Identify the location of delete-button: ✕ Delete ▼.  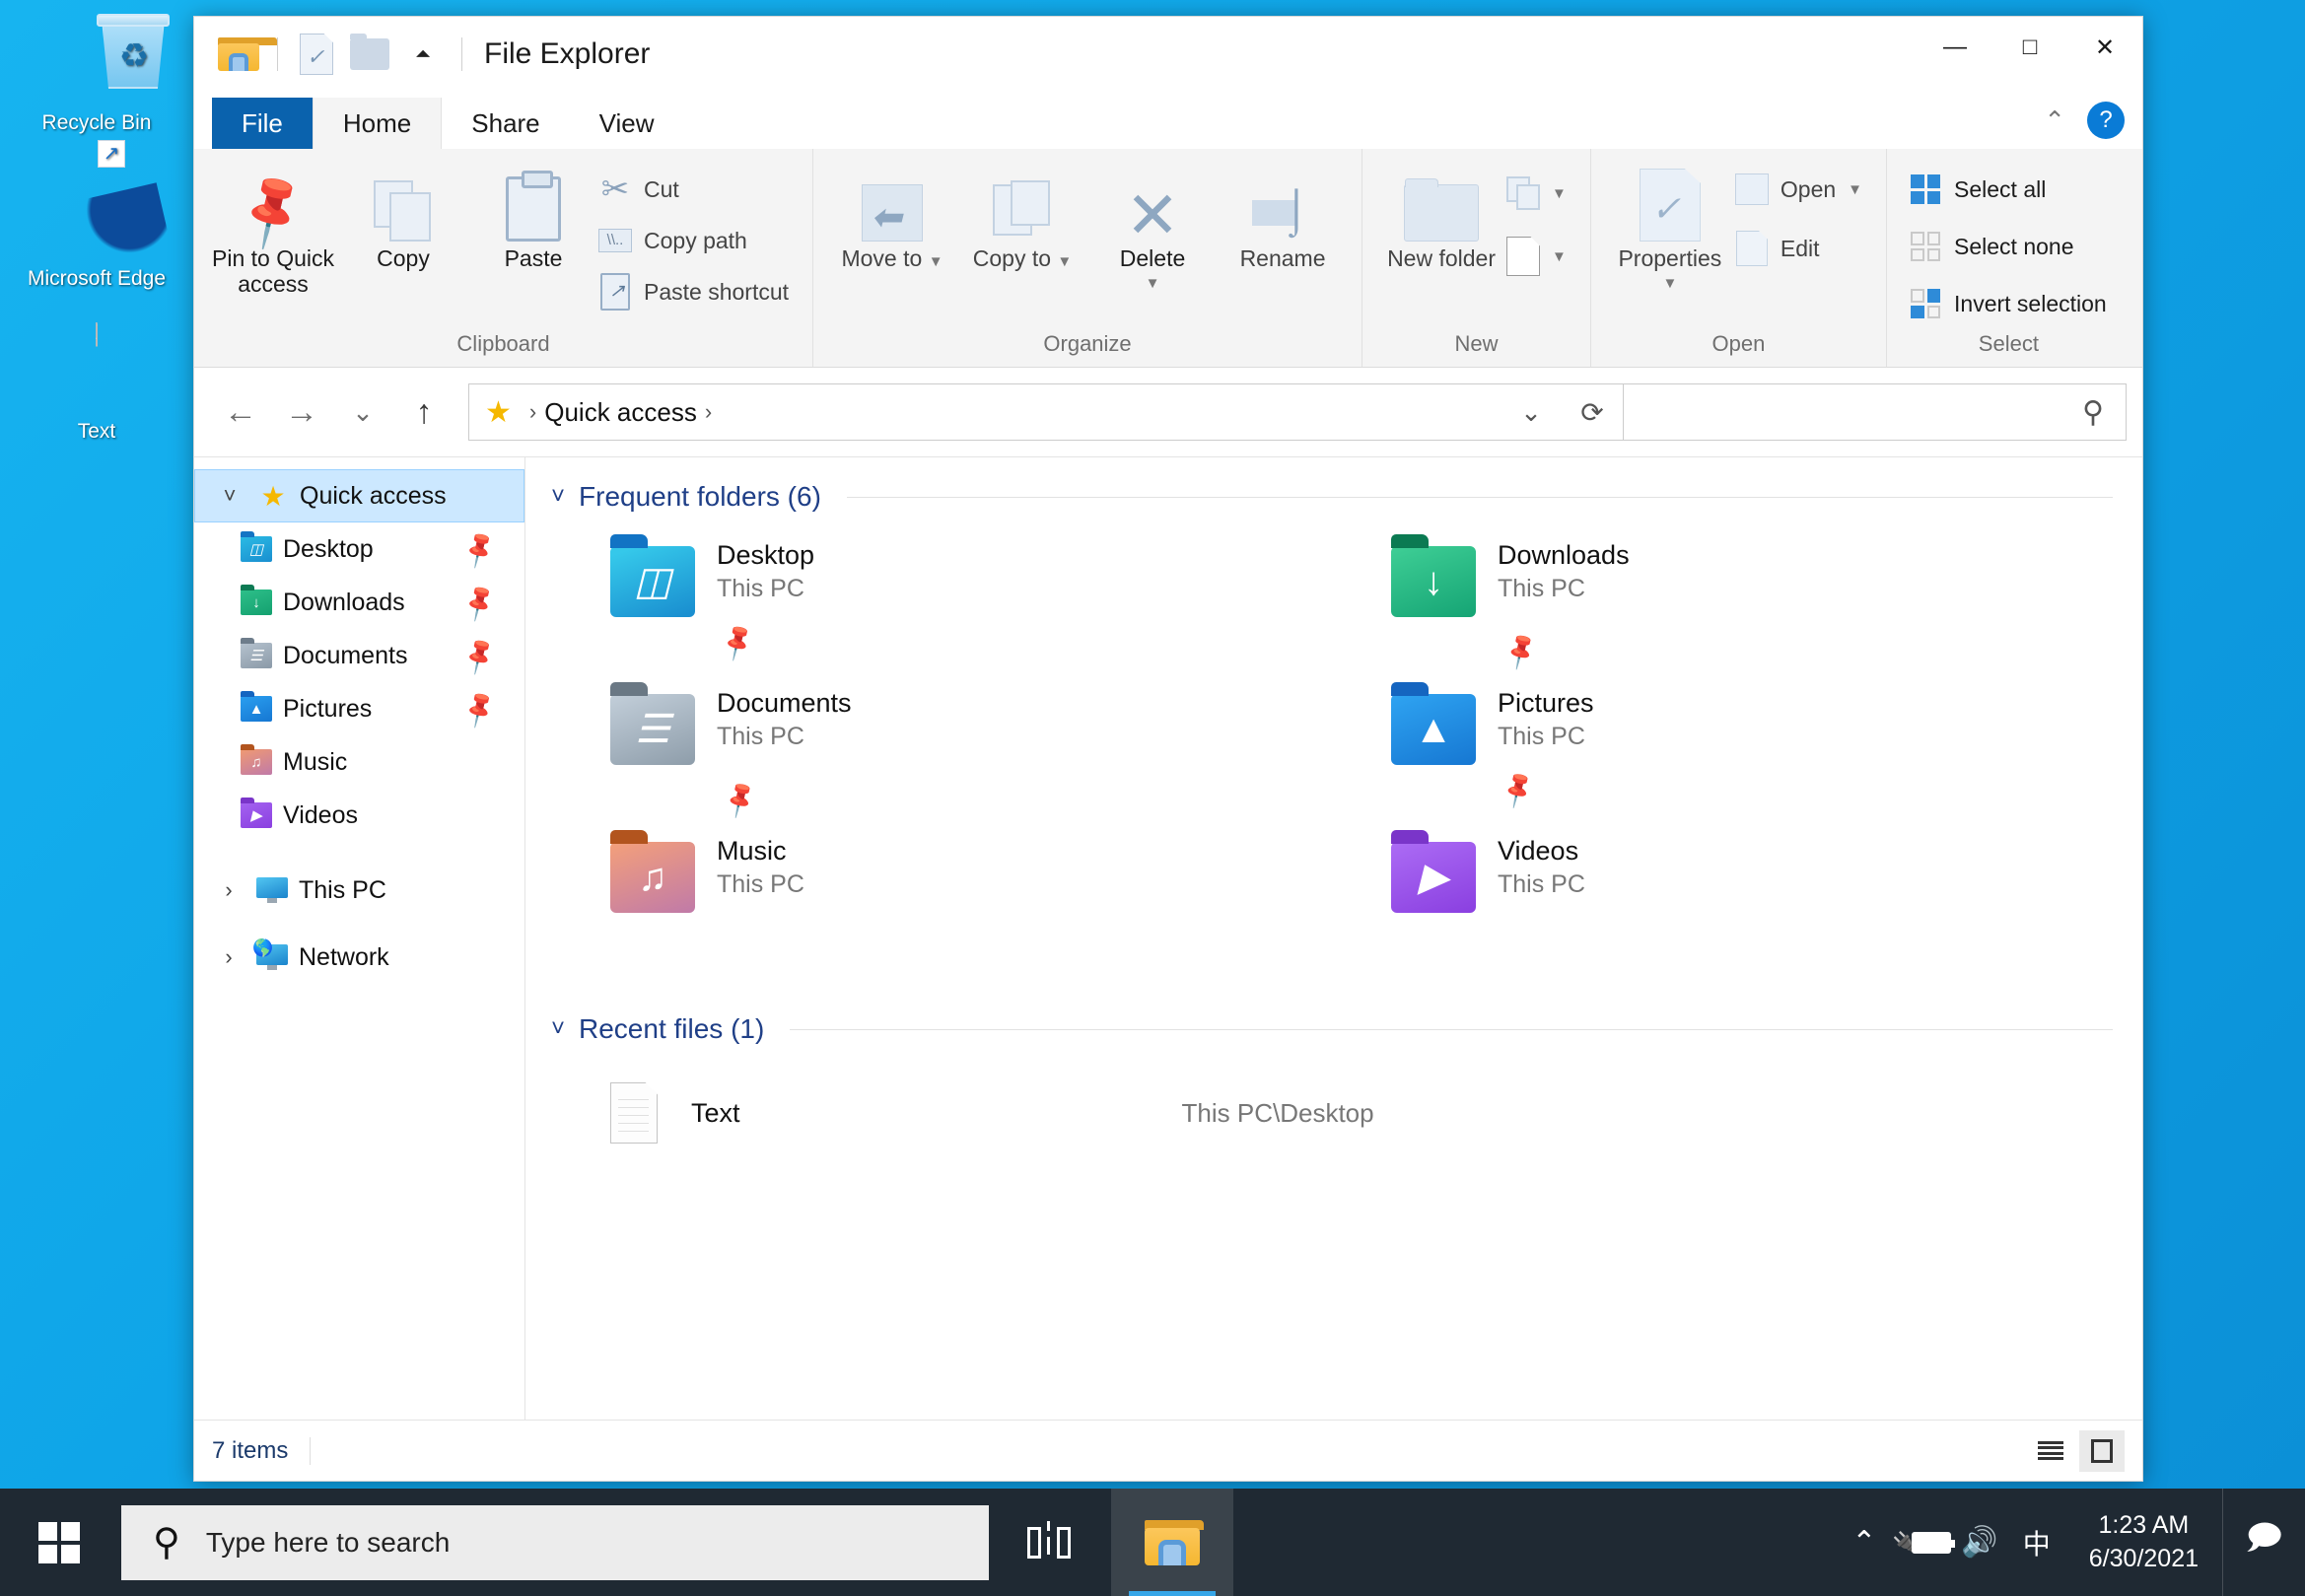
(1152, 223).